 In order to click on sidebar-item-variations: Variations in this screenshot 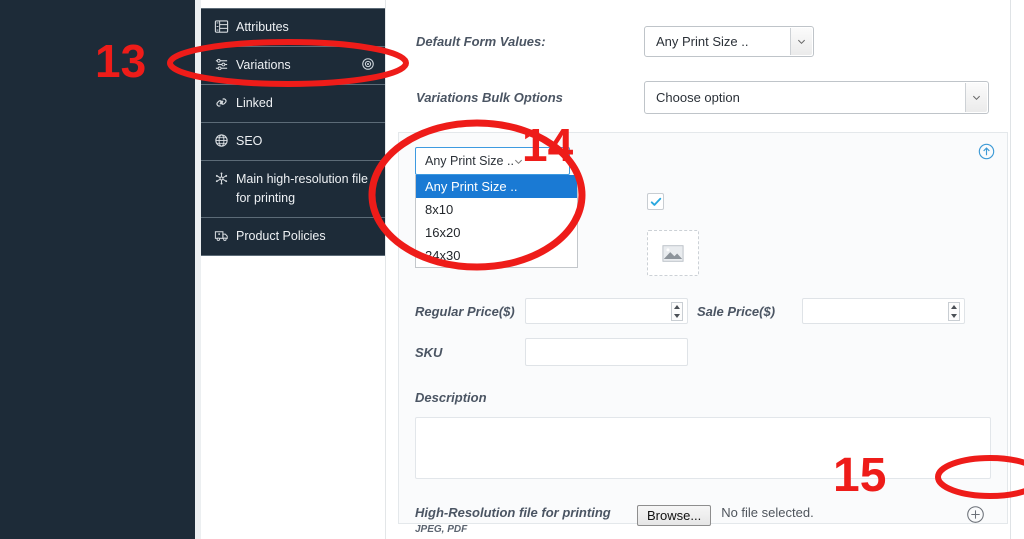, I will do `click(293, 66)`.